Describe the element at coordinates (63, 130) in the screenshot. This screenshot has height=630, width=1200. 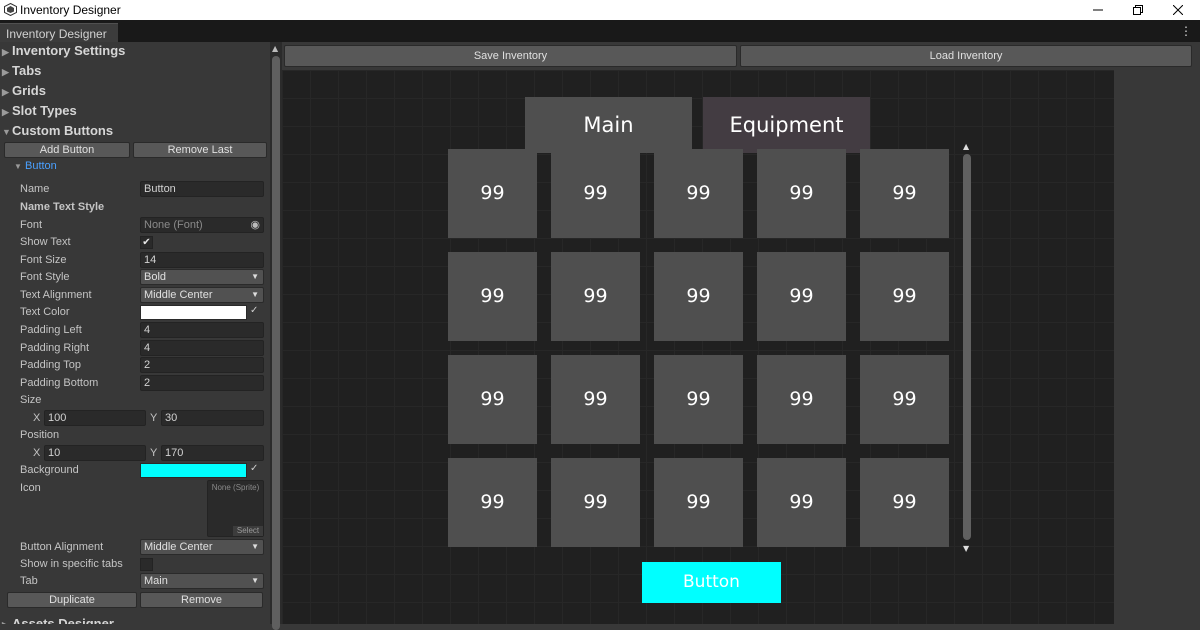
I see `section-label: Custom Buttons` at that location.